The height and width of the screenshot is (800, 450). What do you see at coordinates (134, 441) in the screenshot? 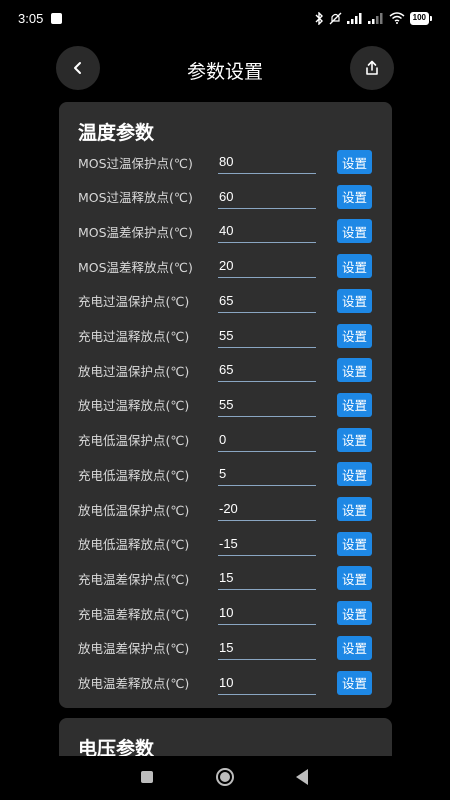
I see `param-label: 充电低温保护点(℃)` at bounding box center [134, 441].